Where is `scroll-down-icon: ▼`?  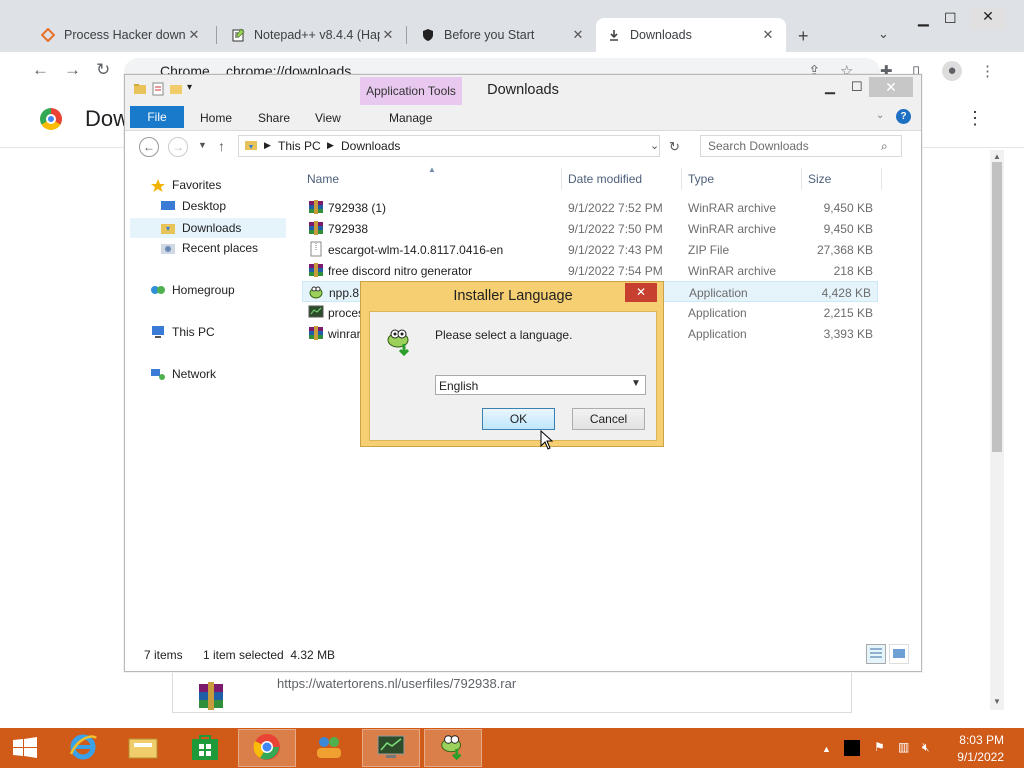 scroll-down-icon: ▼ is located at coordinates (997, 701).